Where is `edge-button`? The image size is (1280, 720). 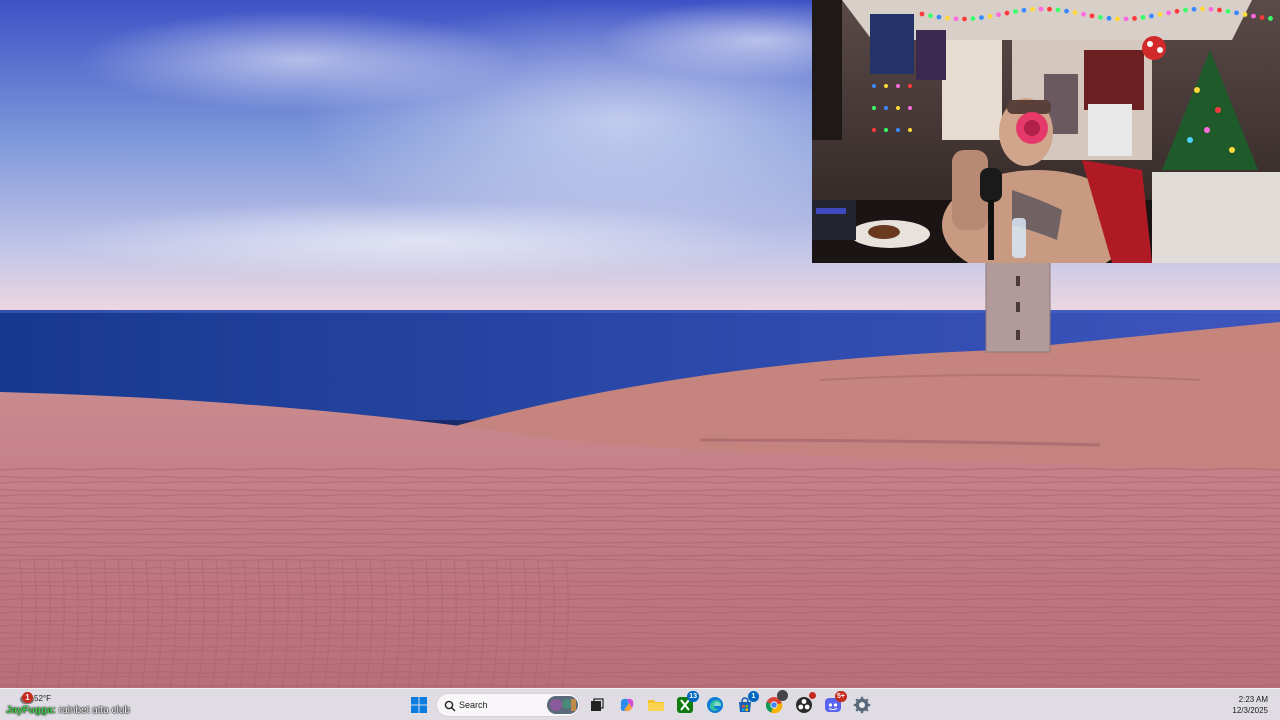
edge-button is located at coordinates (715, 705).